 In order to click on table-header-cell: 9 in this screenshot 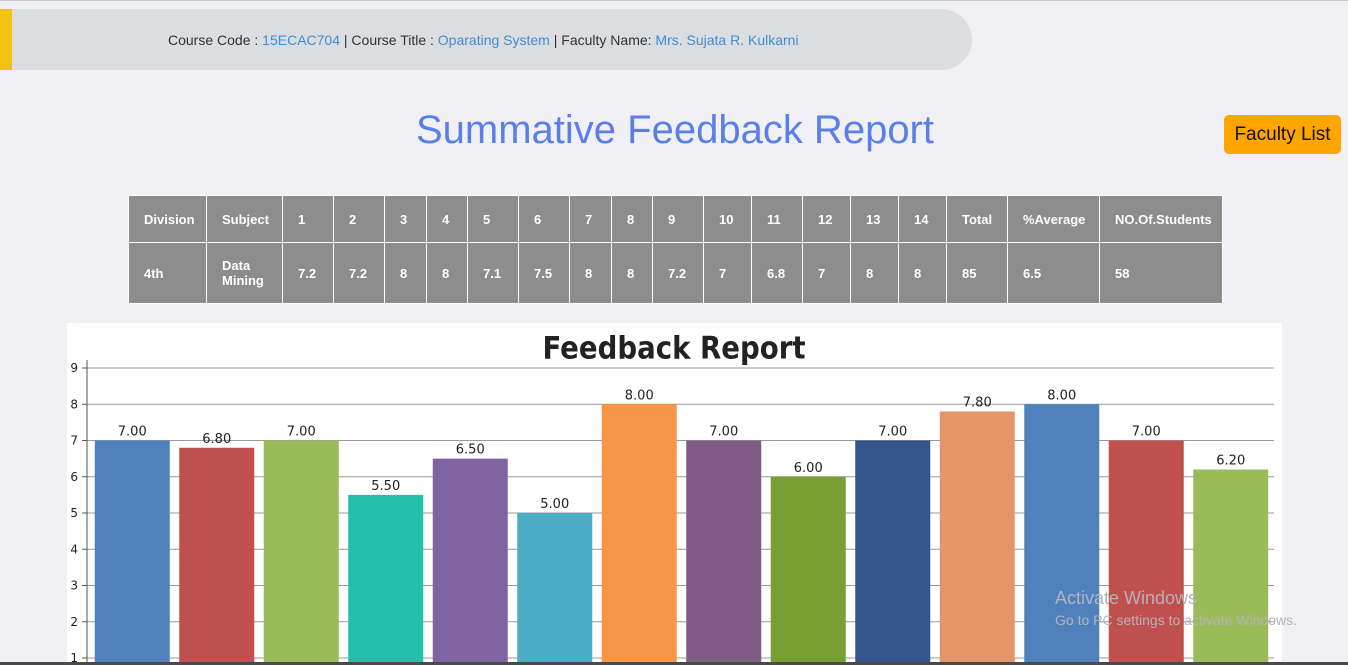, I will do `click(678, 219)`.